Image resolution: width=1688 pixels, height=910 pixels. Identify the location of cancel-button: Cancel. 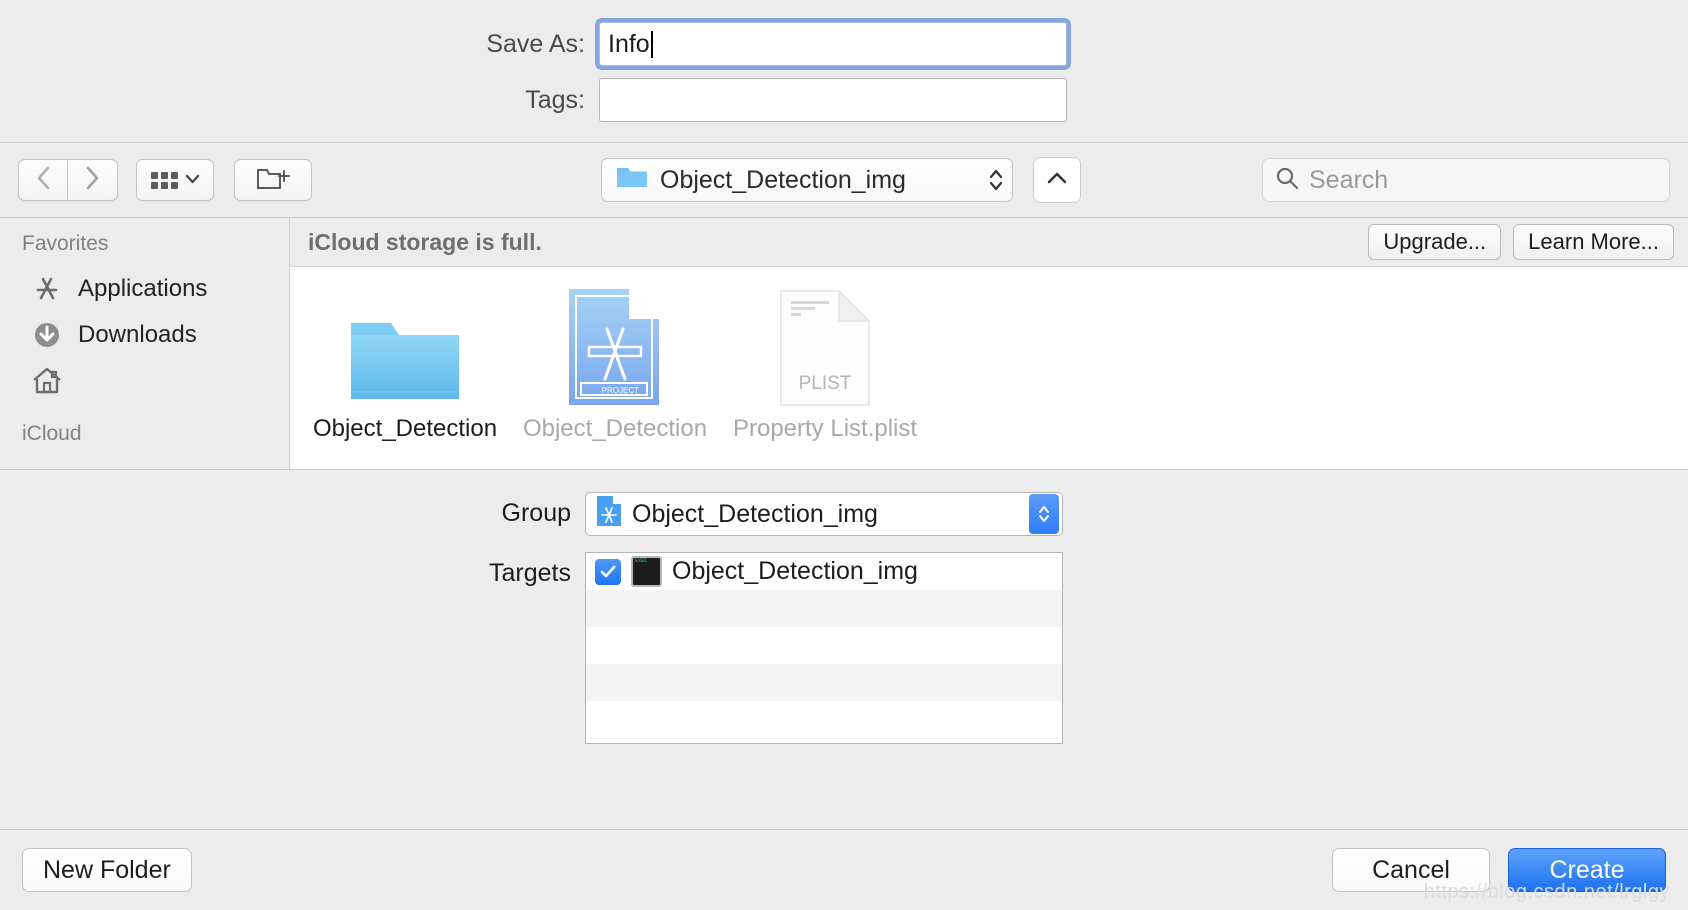
(1411, 870).